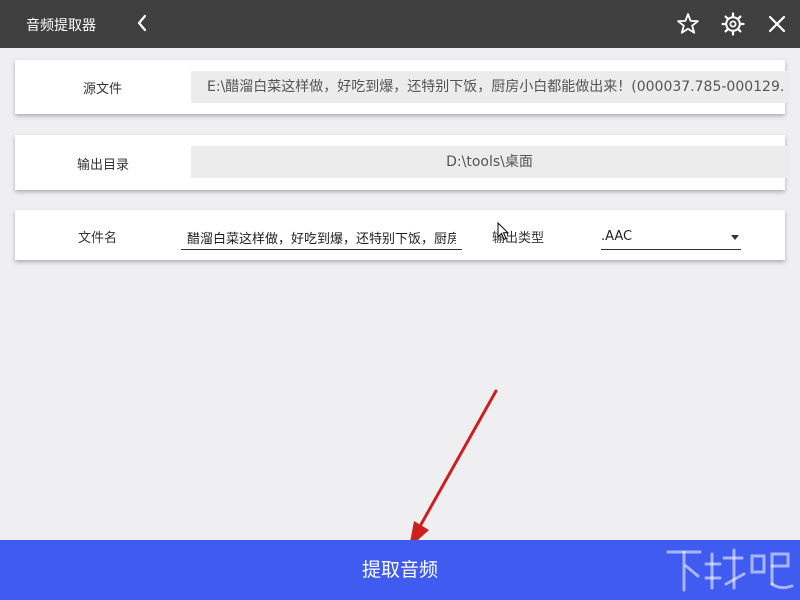 This screenshot has height=600, width=800. What do you see at coordinates (103, 165) in the screenshot?
I see `output-dir-label: 输出目录` at bounding box center [103, 165].